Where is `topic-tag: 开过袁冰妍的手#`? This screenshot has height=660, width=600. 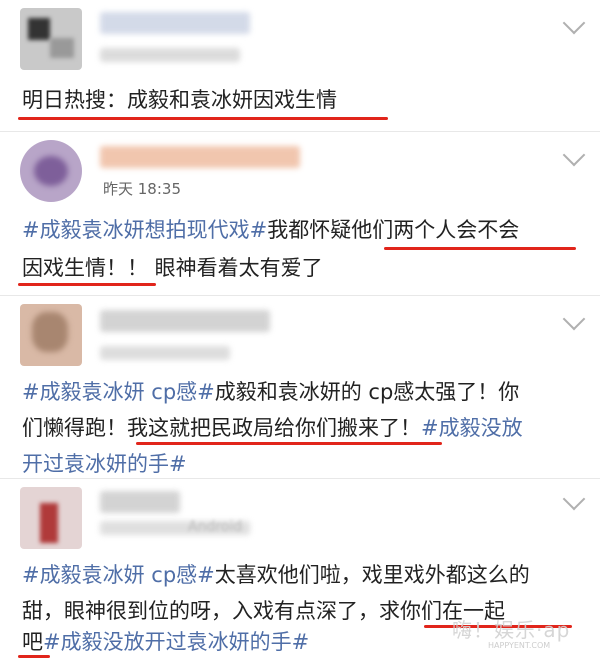 topic-tag: 开过袁冰妍的手# is located at coordinates (104, 464).